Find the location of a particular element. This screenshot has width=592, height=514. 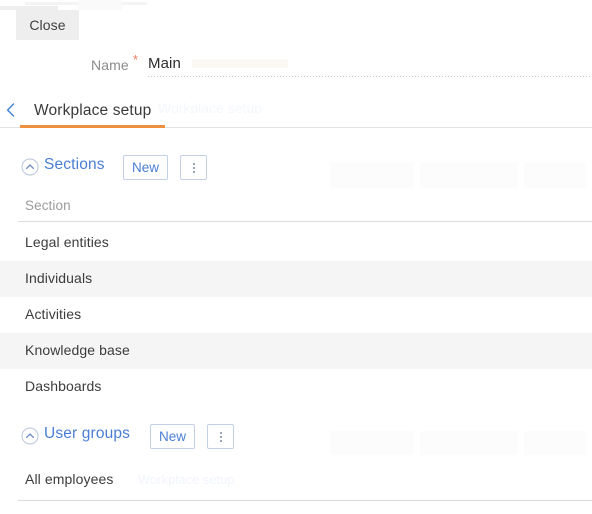

user-group-name-cell: All employees is located at coordinates (69, 479).